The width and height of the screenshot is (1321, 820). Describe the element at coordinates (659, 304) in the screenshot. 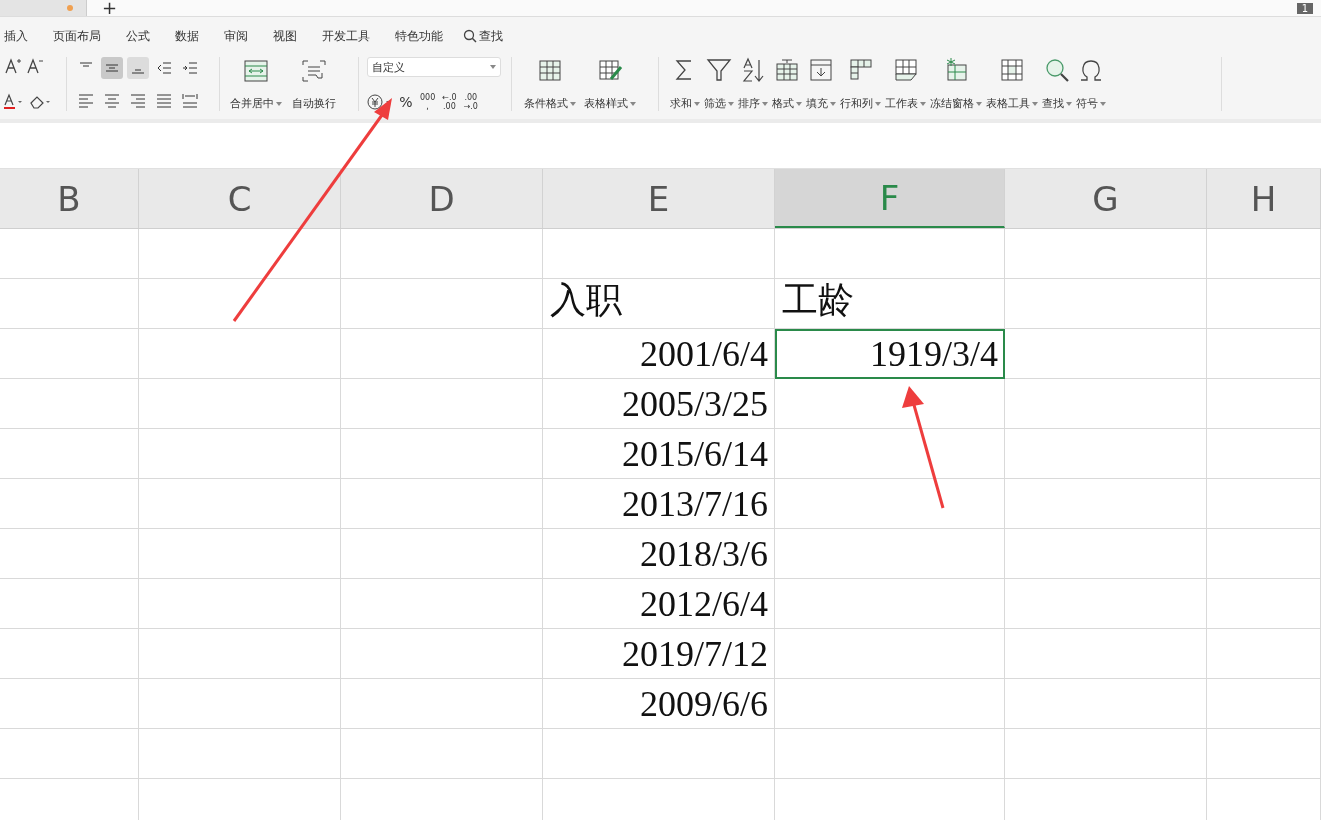

I see `table-cell: 入职` at that location.